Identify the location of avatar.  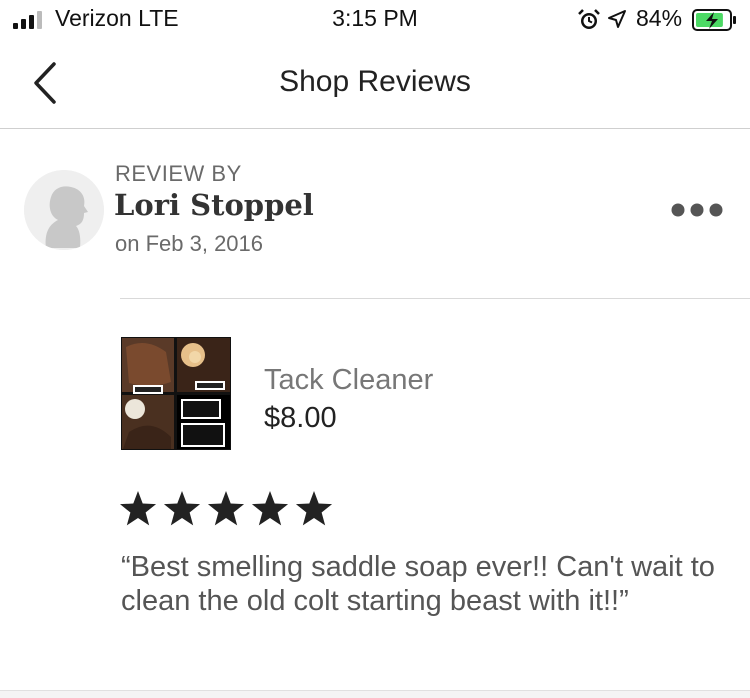
(64, 210).